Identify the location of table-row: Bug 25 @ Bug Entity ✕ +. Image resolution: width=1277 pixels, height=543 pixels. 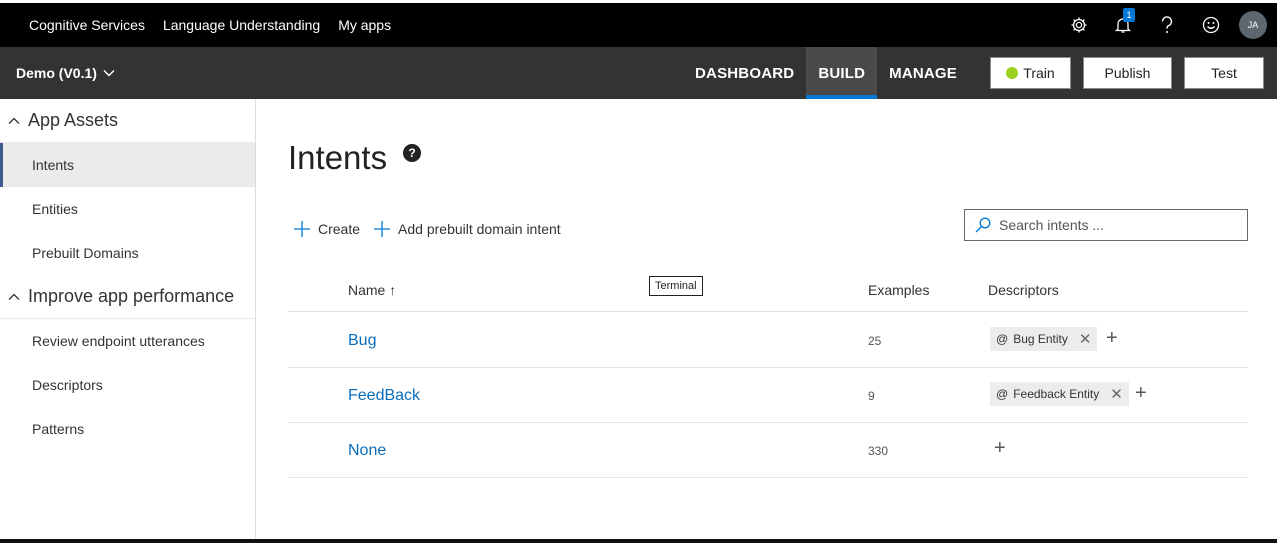
(768, 340).